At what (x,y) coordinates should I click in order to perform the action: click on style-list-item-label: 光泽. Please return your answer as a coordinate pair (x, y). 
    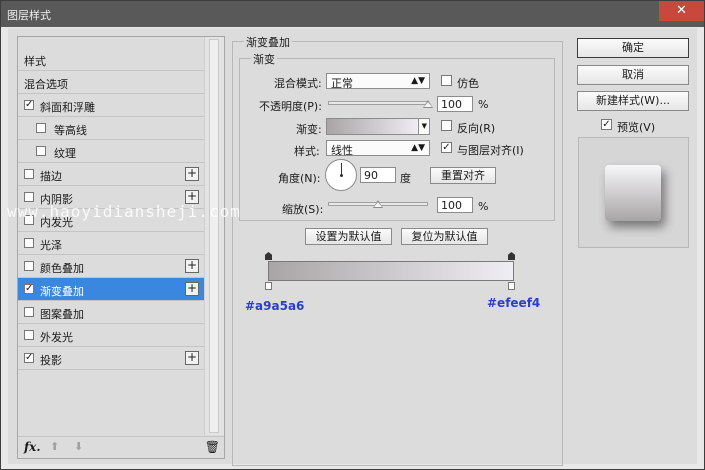
    Looking at the image, I should click on (51, 245).